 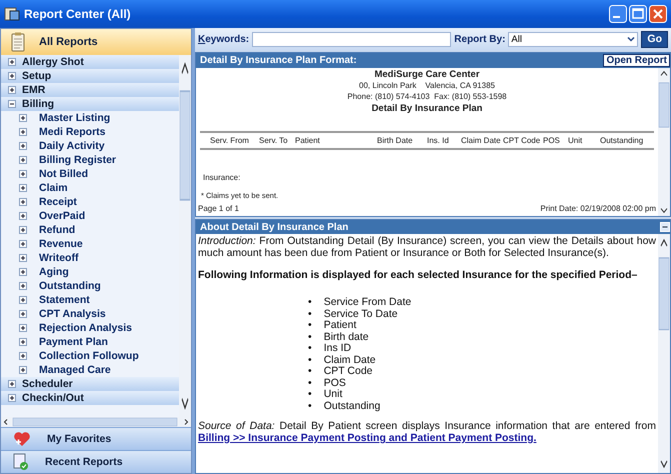 I want to click on field-label: Keywords:, so click(x=224, y=39).